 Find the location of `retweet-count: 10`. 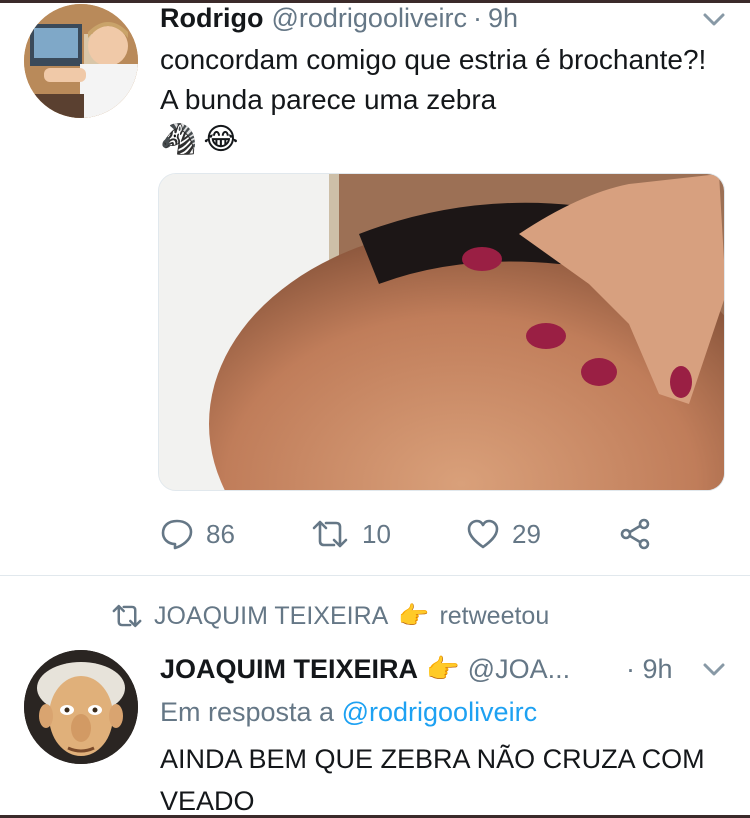

retweet-count: 10 is located at coordinates (376, 533).